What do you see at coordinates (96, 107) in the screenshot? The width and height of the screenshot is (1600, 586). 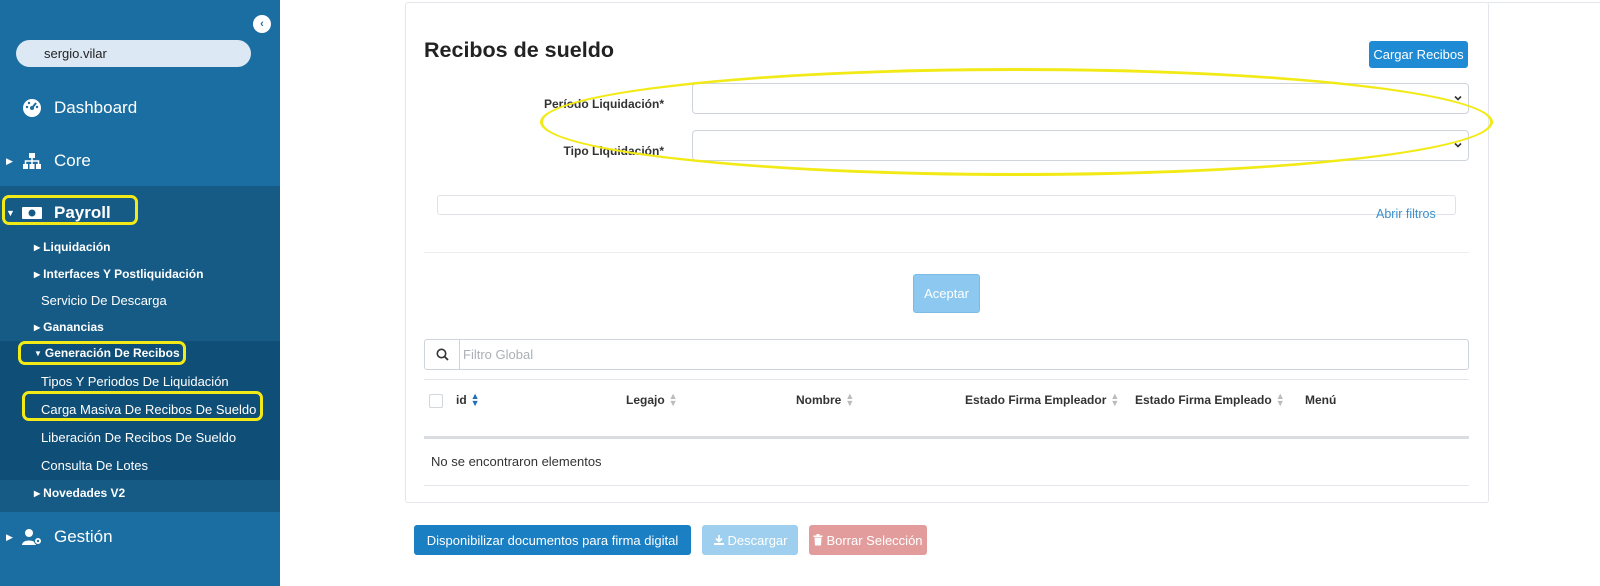 I see `sidebar-item-label: Dashboard` at bounding box center [96, 107].